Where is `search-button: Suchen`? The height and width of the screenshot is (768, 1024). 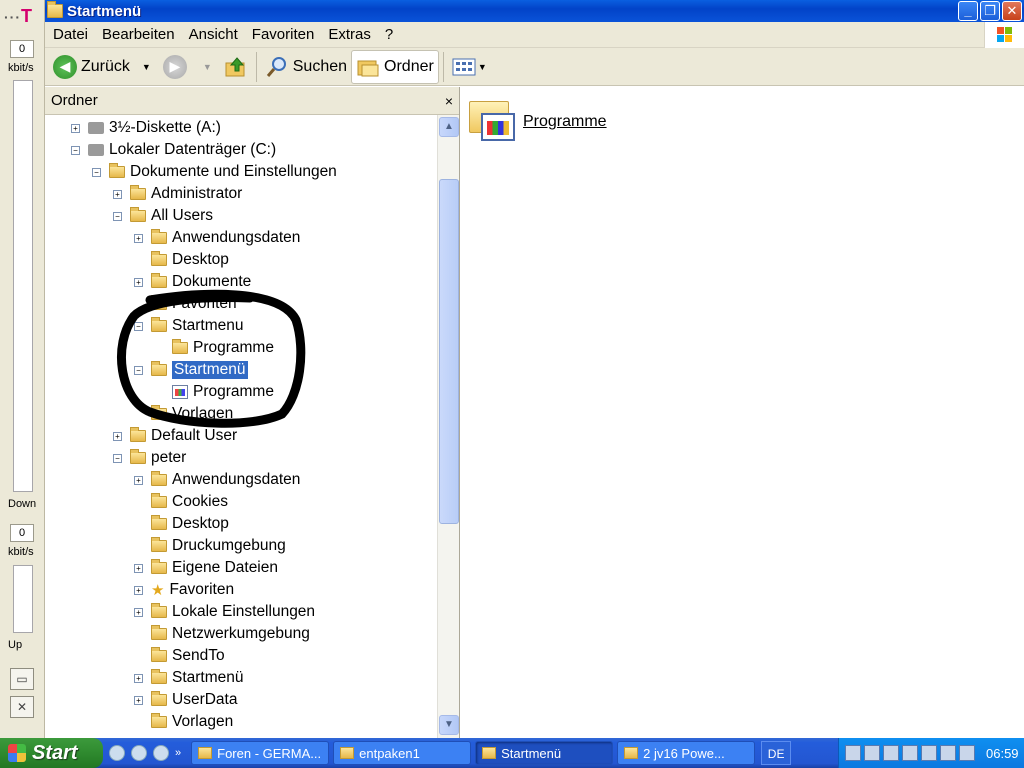
search-button: Suchen is located at coordinates (306, 67).